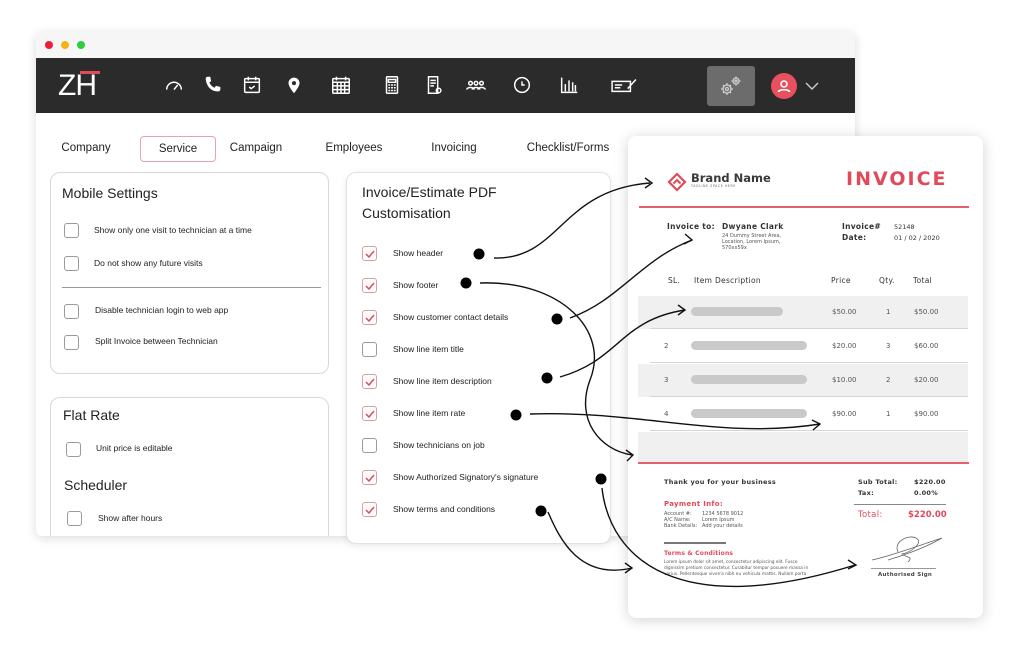 The image size is (1024, 655). What do you see at coordinates (812, 86) in the screenshot?
I see `chevron-down-icon` at bounding box center [812, 86].